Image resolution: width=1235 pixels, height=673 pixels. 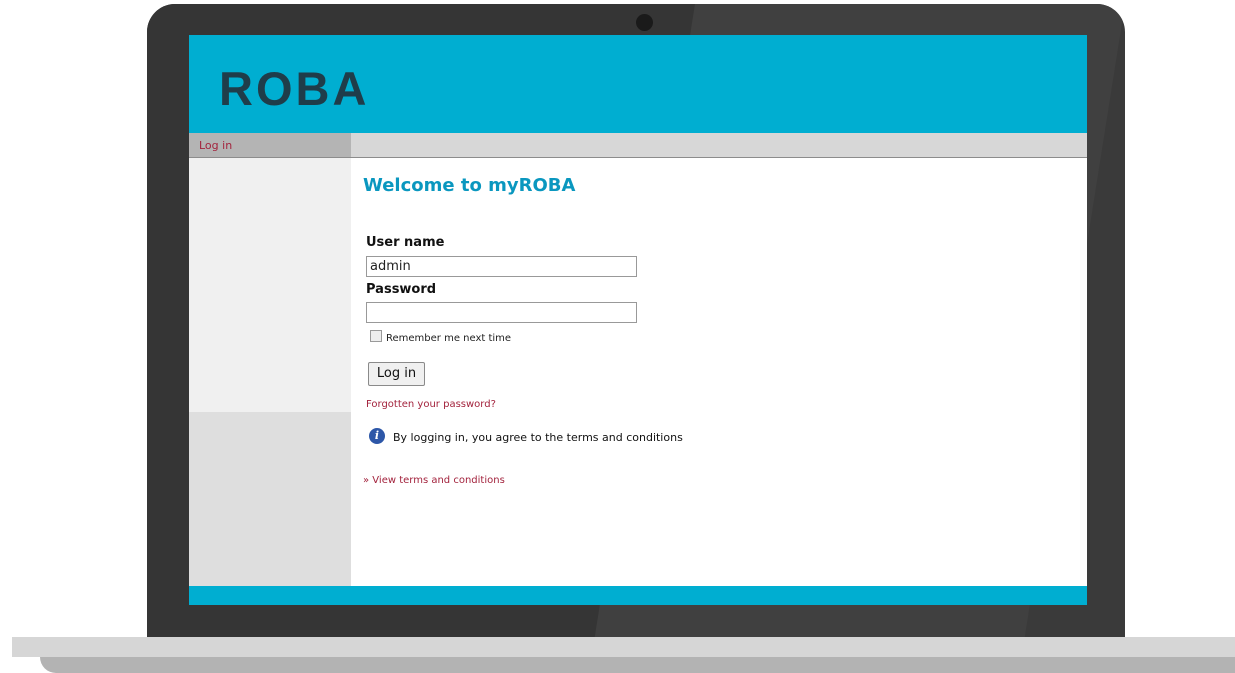 What do you see at coordinates (623, 647) in the screenshot?
I see `laptop-base-top` at bounding box center [623, 647].